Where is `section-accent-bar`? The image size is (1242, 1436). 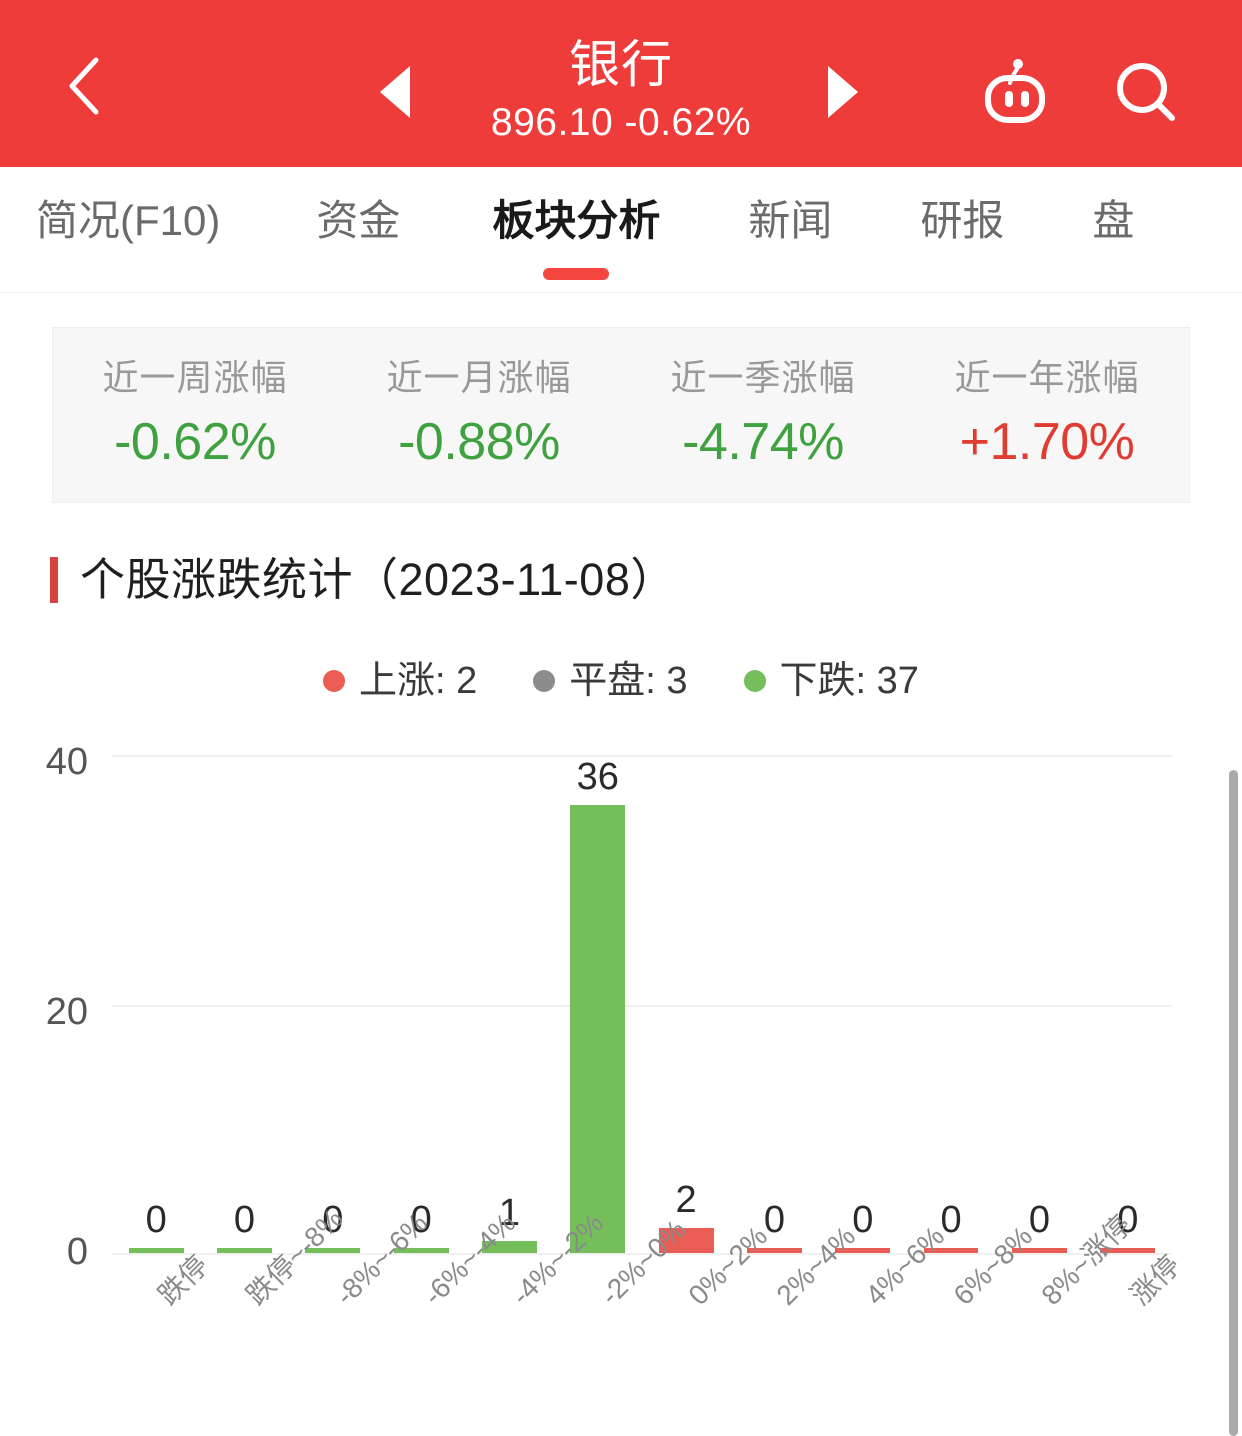
section-accent-bar is located at coordinates (54, 580).